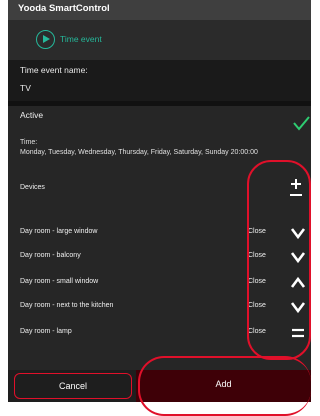  What do you see at coordinates (224, 386) in the screenshot?
I see `add-button-highlight` at bounding box center [224, 386].